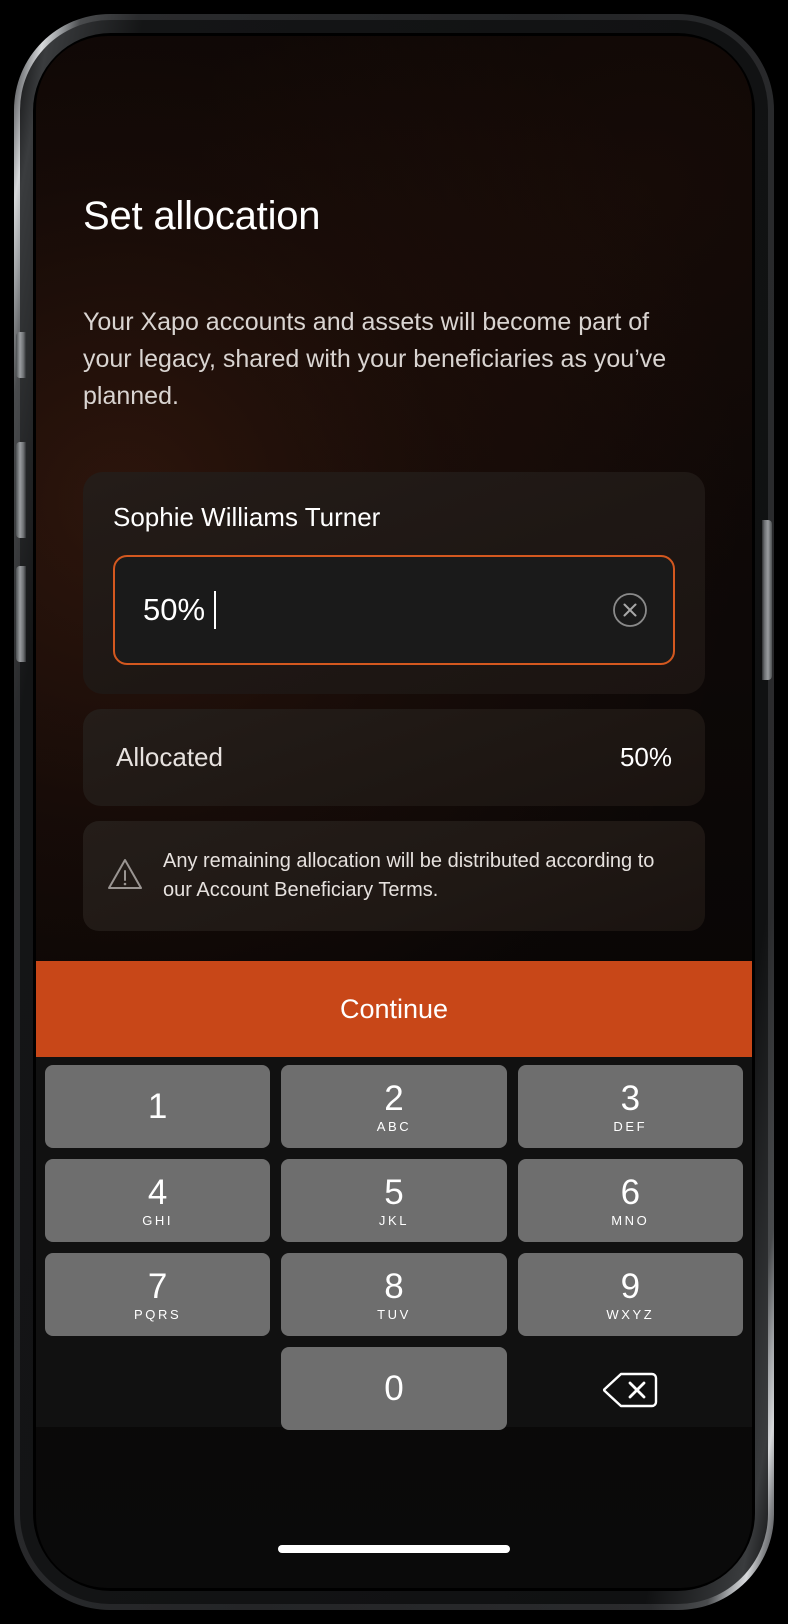 This screenshot has width=788, height=1624. I want to click on allocation-input-value: 50%, so click(174, 609).